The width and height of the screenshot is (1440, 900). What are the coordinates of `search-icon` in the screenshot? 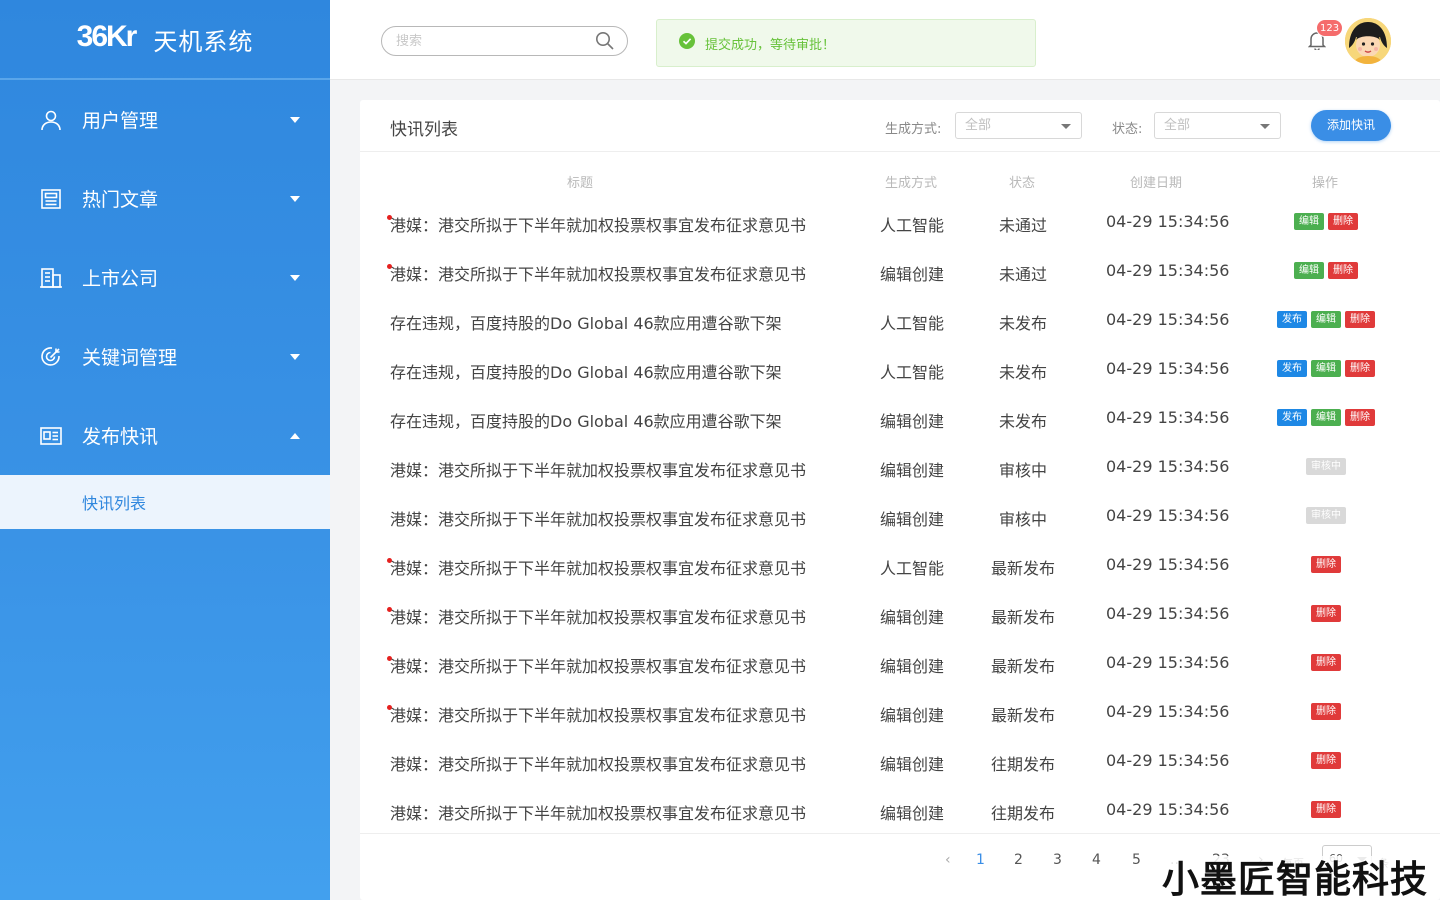 It's located at (605, 43).